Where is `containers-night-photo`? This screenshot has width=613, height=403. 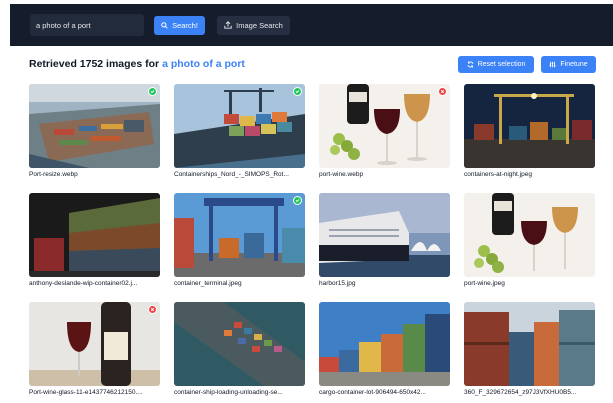 containers-night-photo is located at coordinates (529, 126).